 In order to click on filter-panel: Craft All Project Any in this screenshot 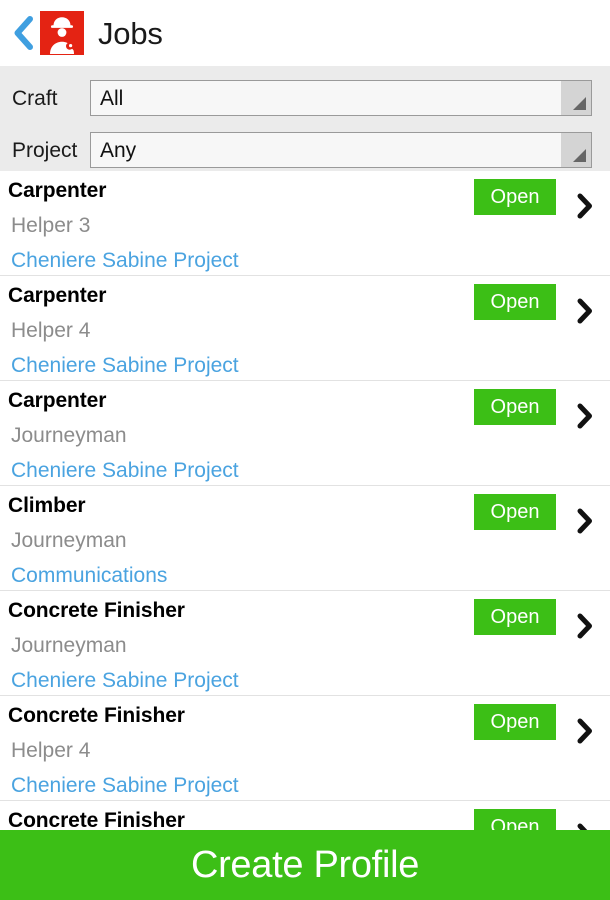, I will do `click(305, 118)`.